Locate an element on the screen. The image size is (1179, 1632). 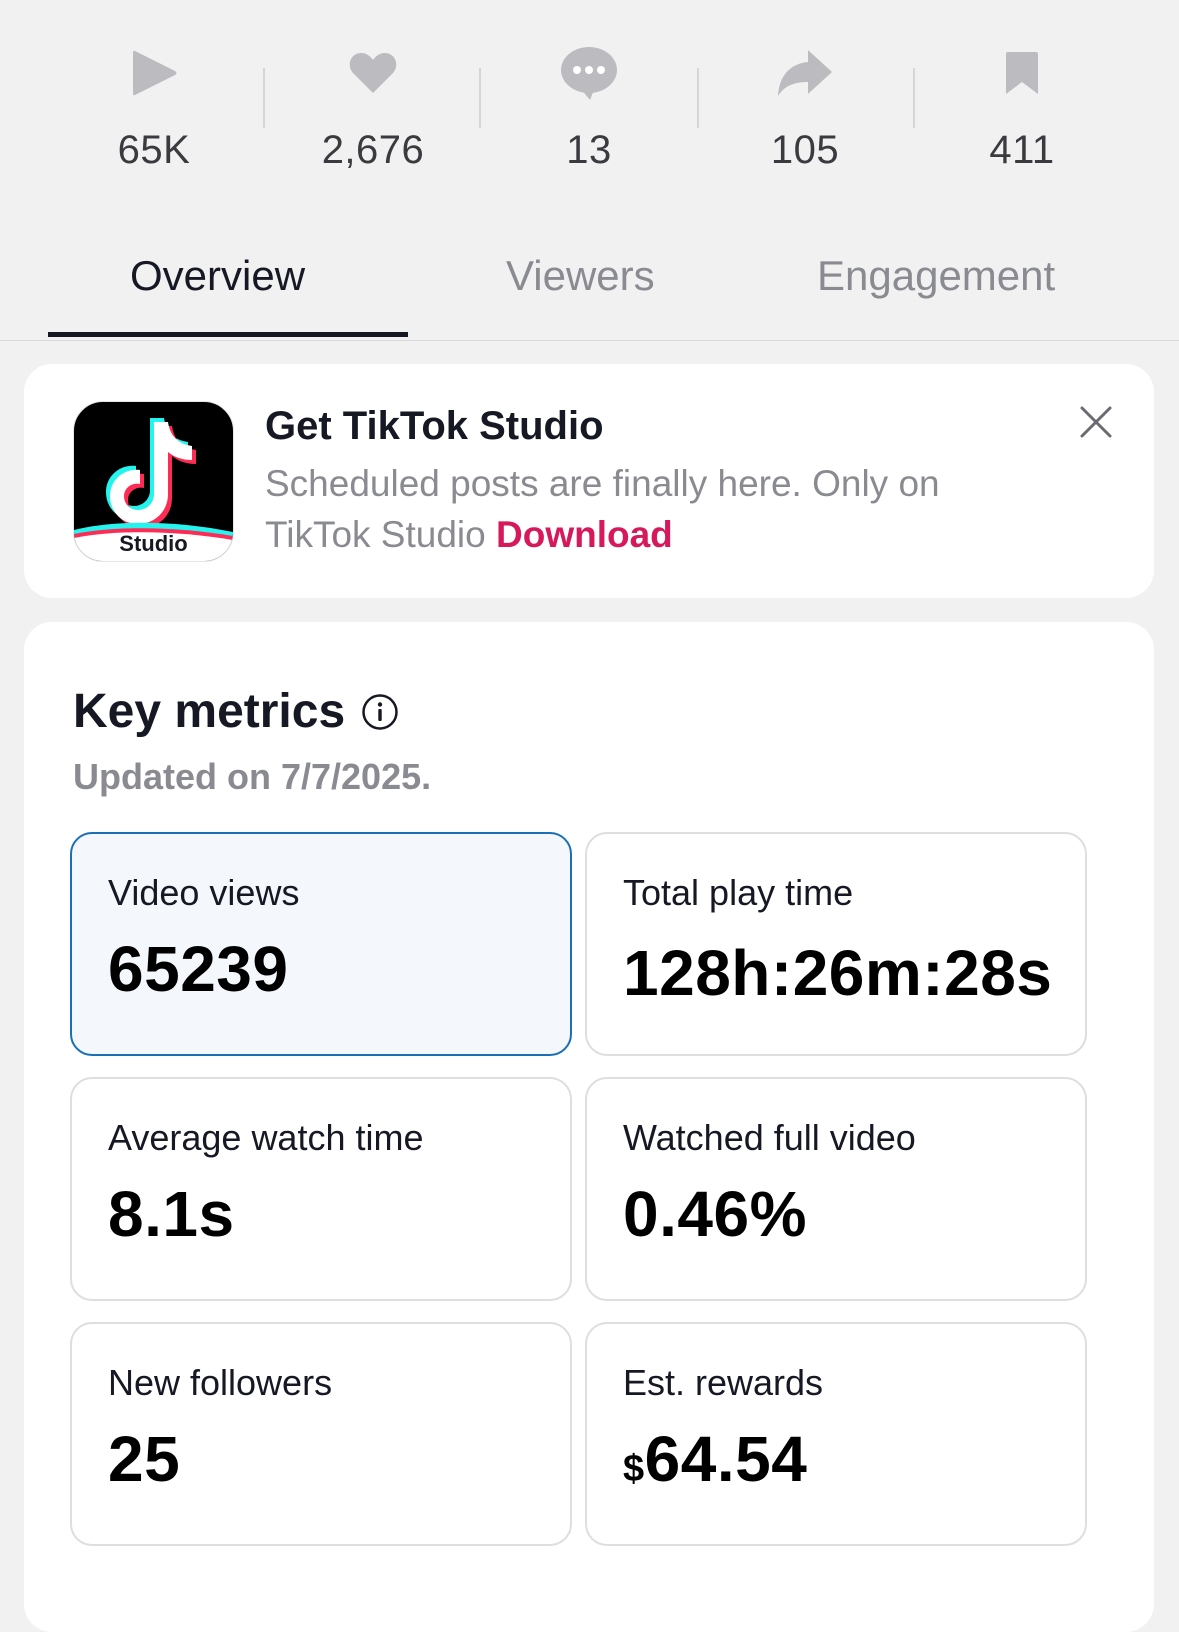
metric-card-est-rewards: Est. rewards $64.54 is located at coordinates (836, 1434).